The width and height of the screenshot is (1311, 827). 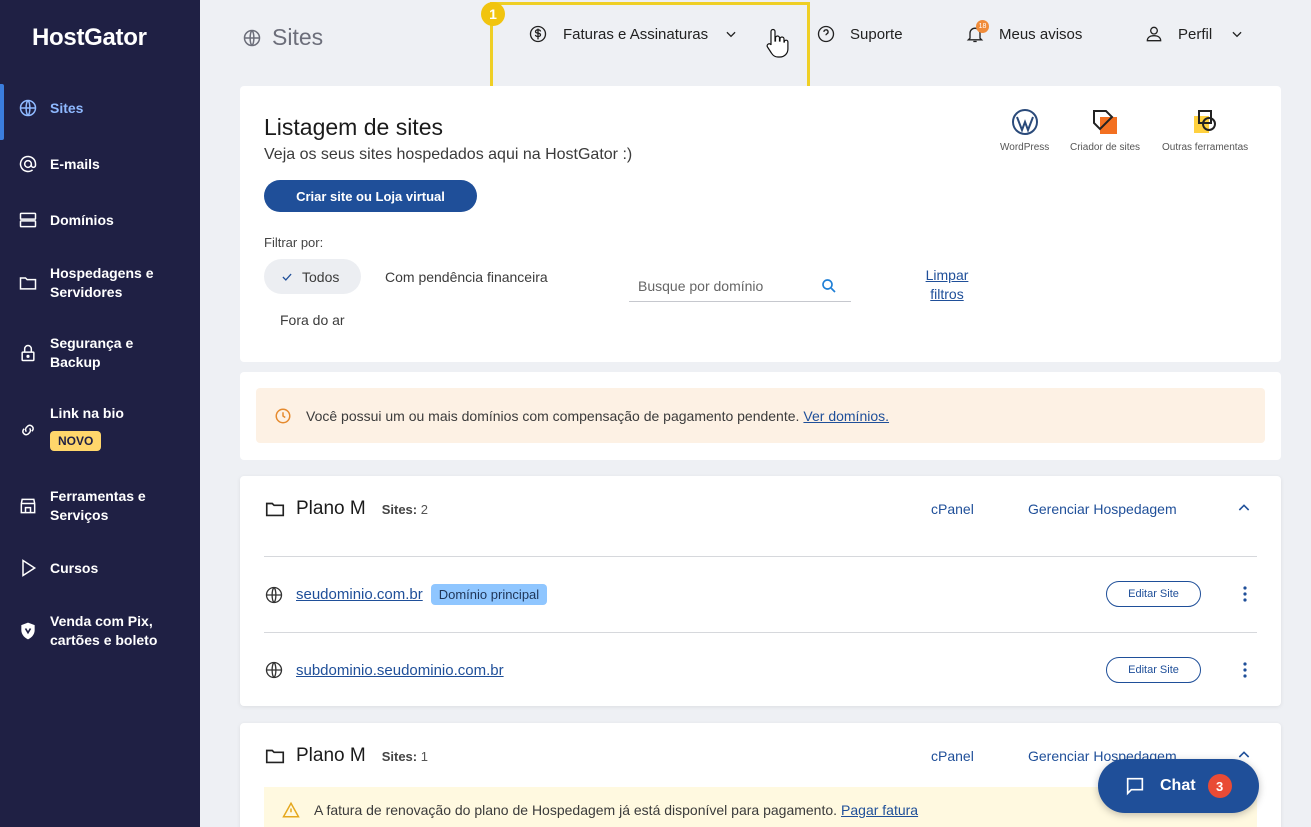 What do you see at coordinates (633, 34) in the screenshot?
I see `billing-menu: Faturas e Assinaturas` at bounding box center [633, 34].